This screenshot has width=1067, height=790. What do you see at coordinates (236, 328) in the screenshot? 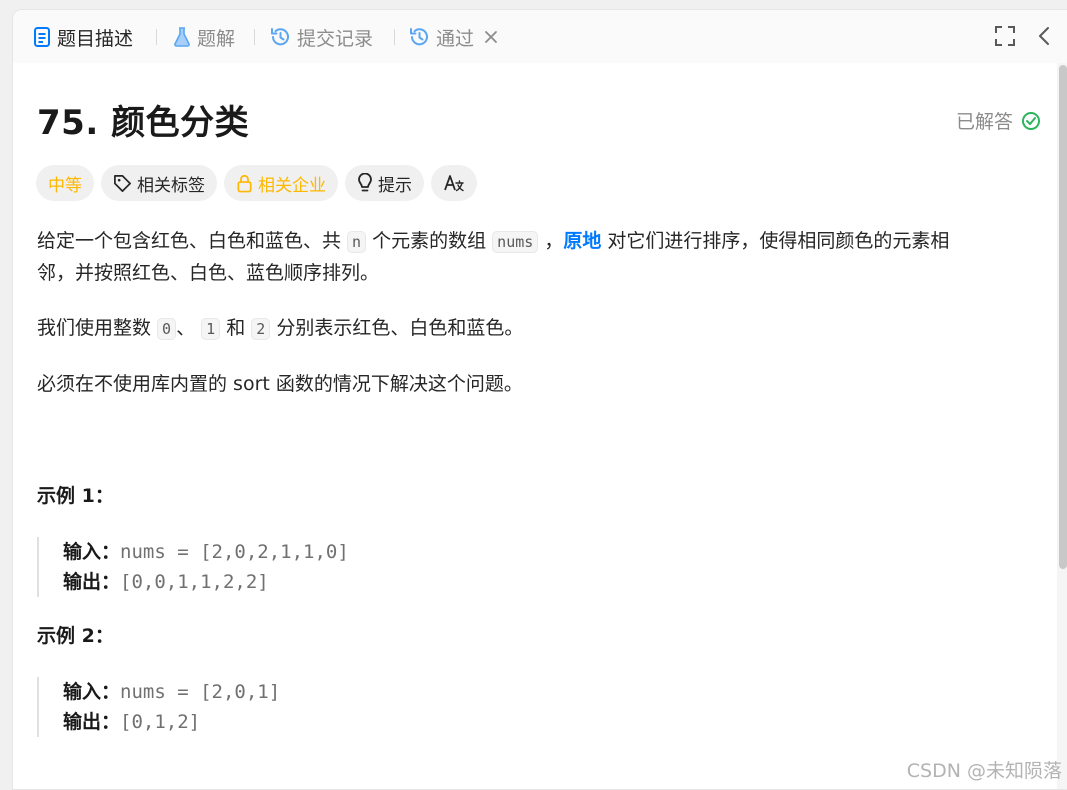
I see `text-span: 和` at bounding box center [236, 328].